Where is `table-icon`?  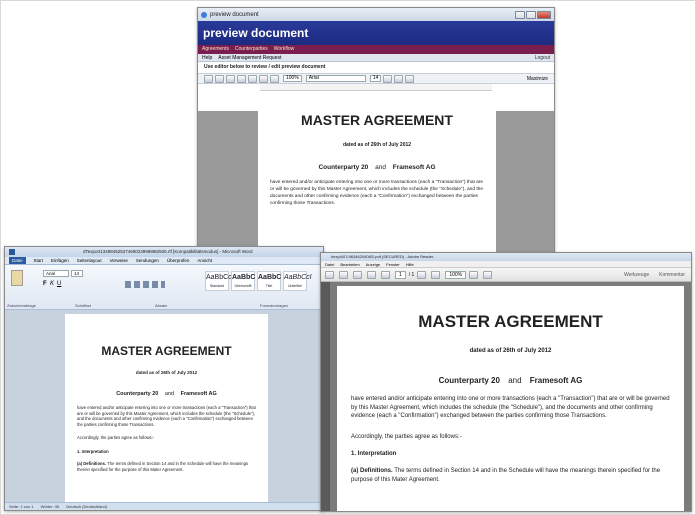 table-icon is located at coordinates (263, 78).